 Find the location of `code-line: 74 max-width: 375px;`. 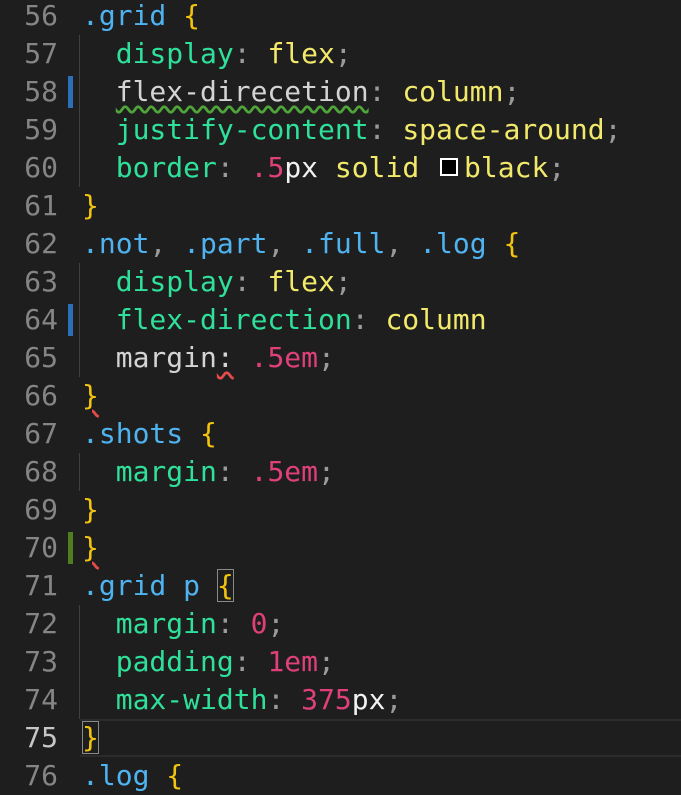

code-line: 74 max-width: 375px; is located at coordinates (340, 700).